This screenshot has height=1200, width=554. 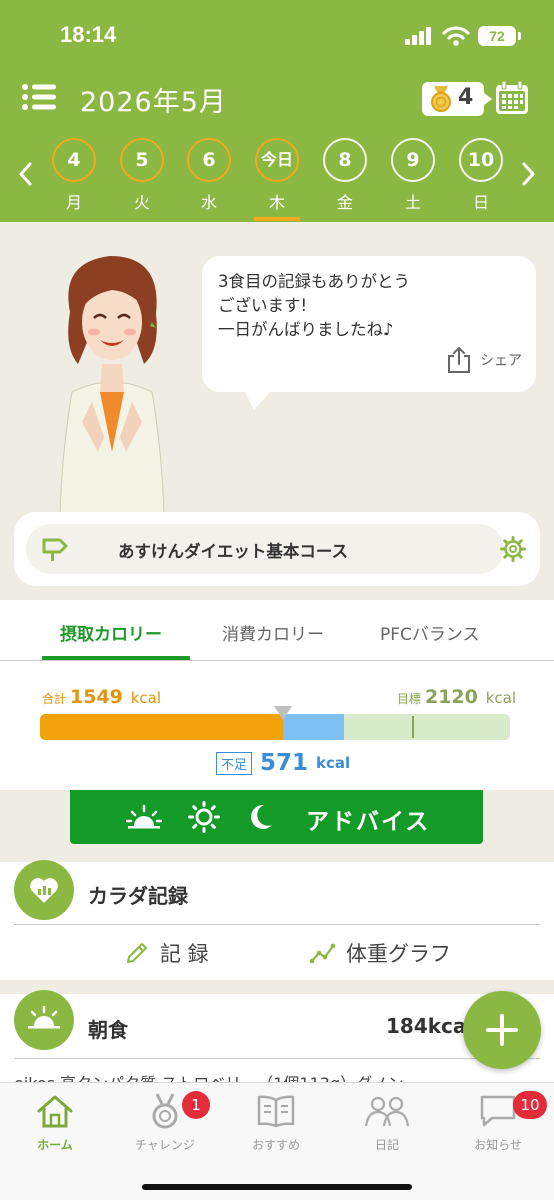 What do you see at coordinates (333, 763) in the screenshot?
I see `shortfall-unit: kcal` at bounding box center [333, 763].